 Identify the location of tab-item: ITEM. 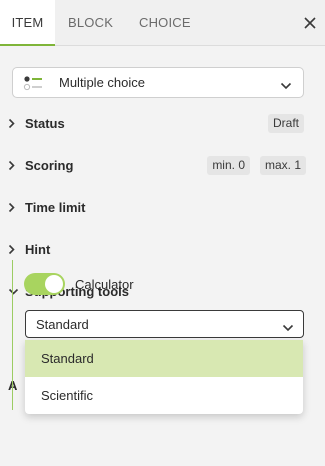
(27, 23).